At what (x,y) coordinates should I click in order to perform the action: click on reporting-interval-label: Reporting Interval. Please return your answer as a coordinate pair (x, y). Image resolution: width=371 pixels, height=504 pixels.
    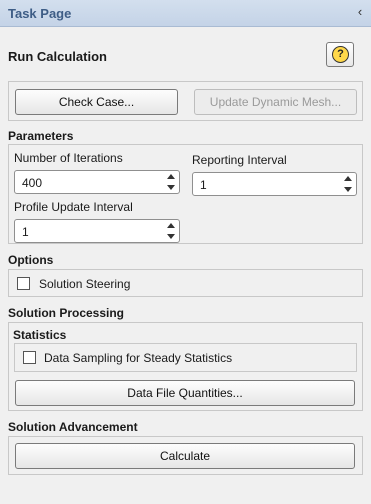
    Looking at the image, I should click on (239, 160).